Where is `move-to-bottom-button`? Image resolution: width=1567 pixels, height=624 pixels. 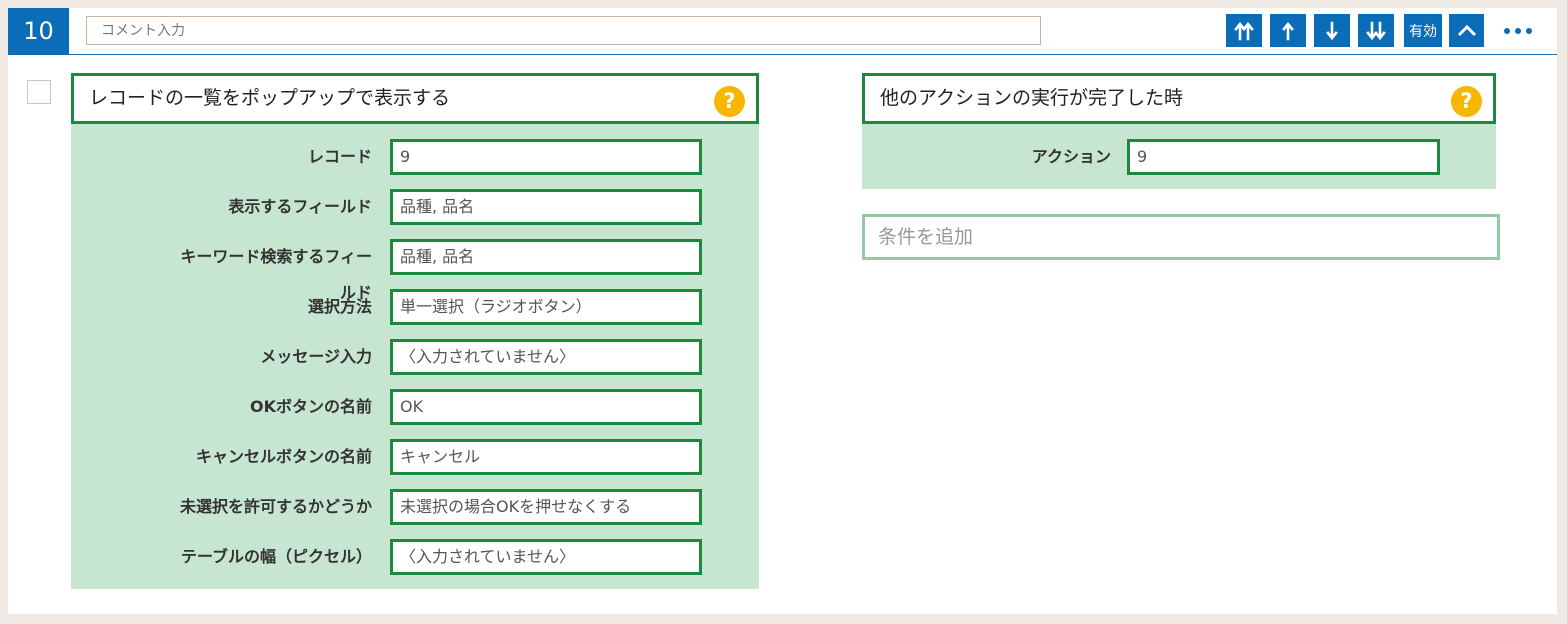
move-to-bottom-button is located at coordinates (1376, 30).